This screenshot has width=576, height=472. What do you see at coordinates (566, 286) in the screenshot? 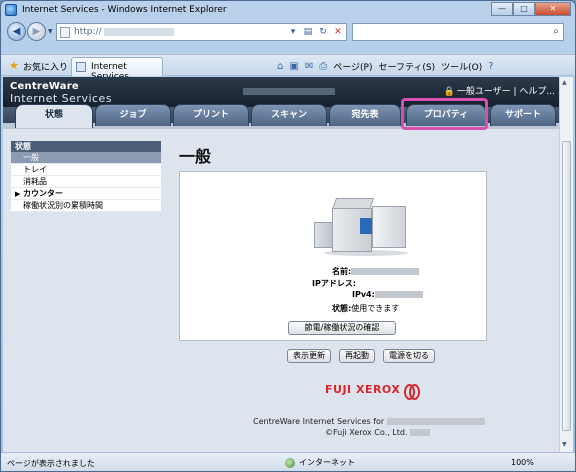
I see `scroll-thumb` at bounding box center [566, 286].